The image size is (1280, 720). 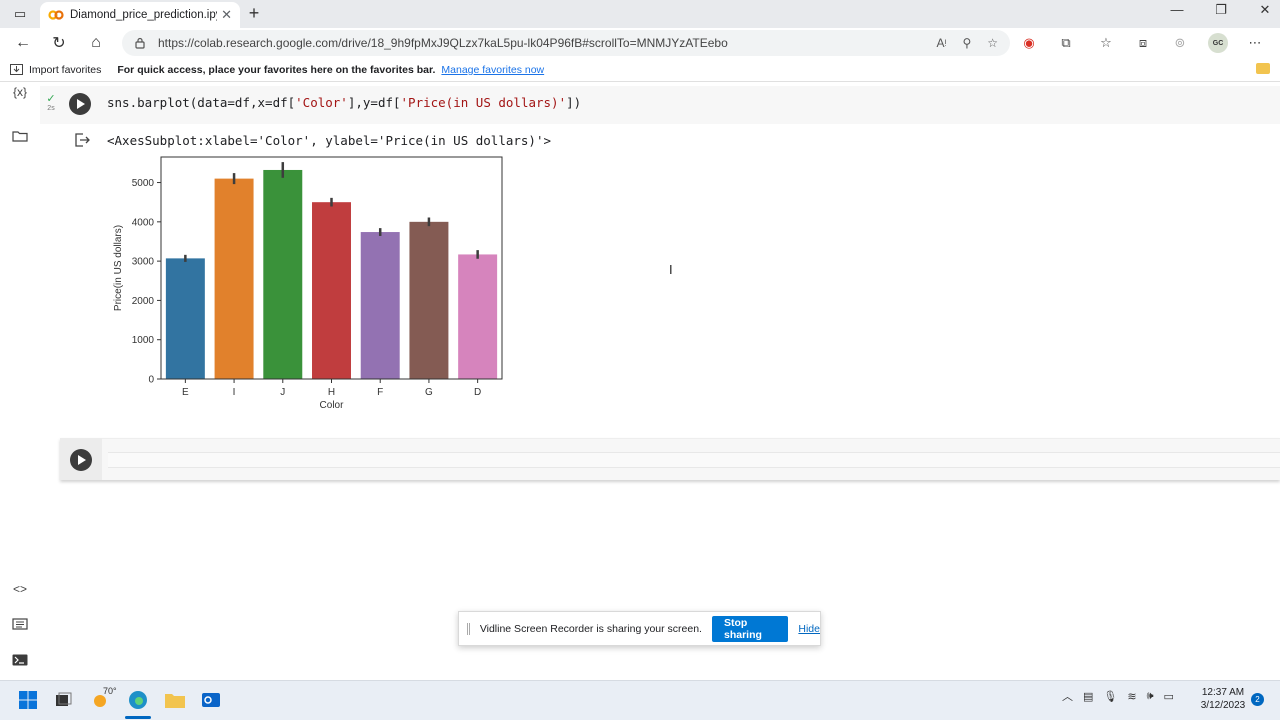 What do you see at coordinates (671, 269) in the screenshot?
I see `text-cursor-icon: I` at bounding box center [671, 269].